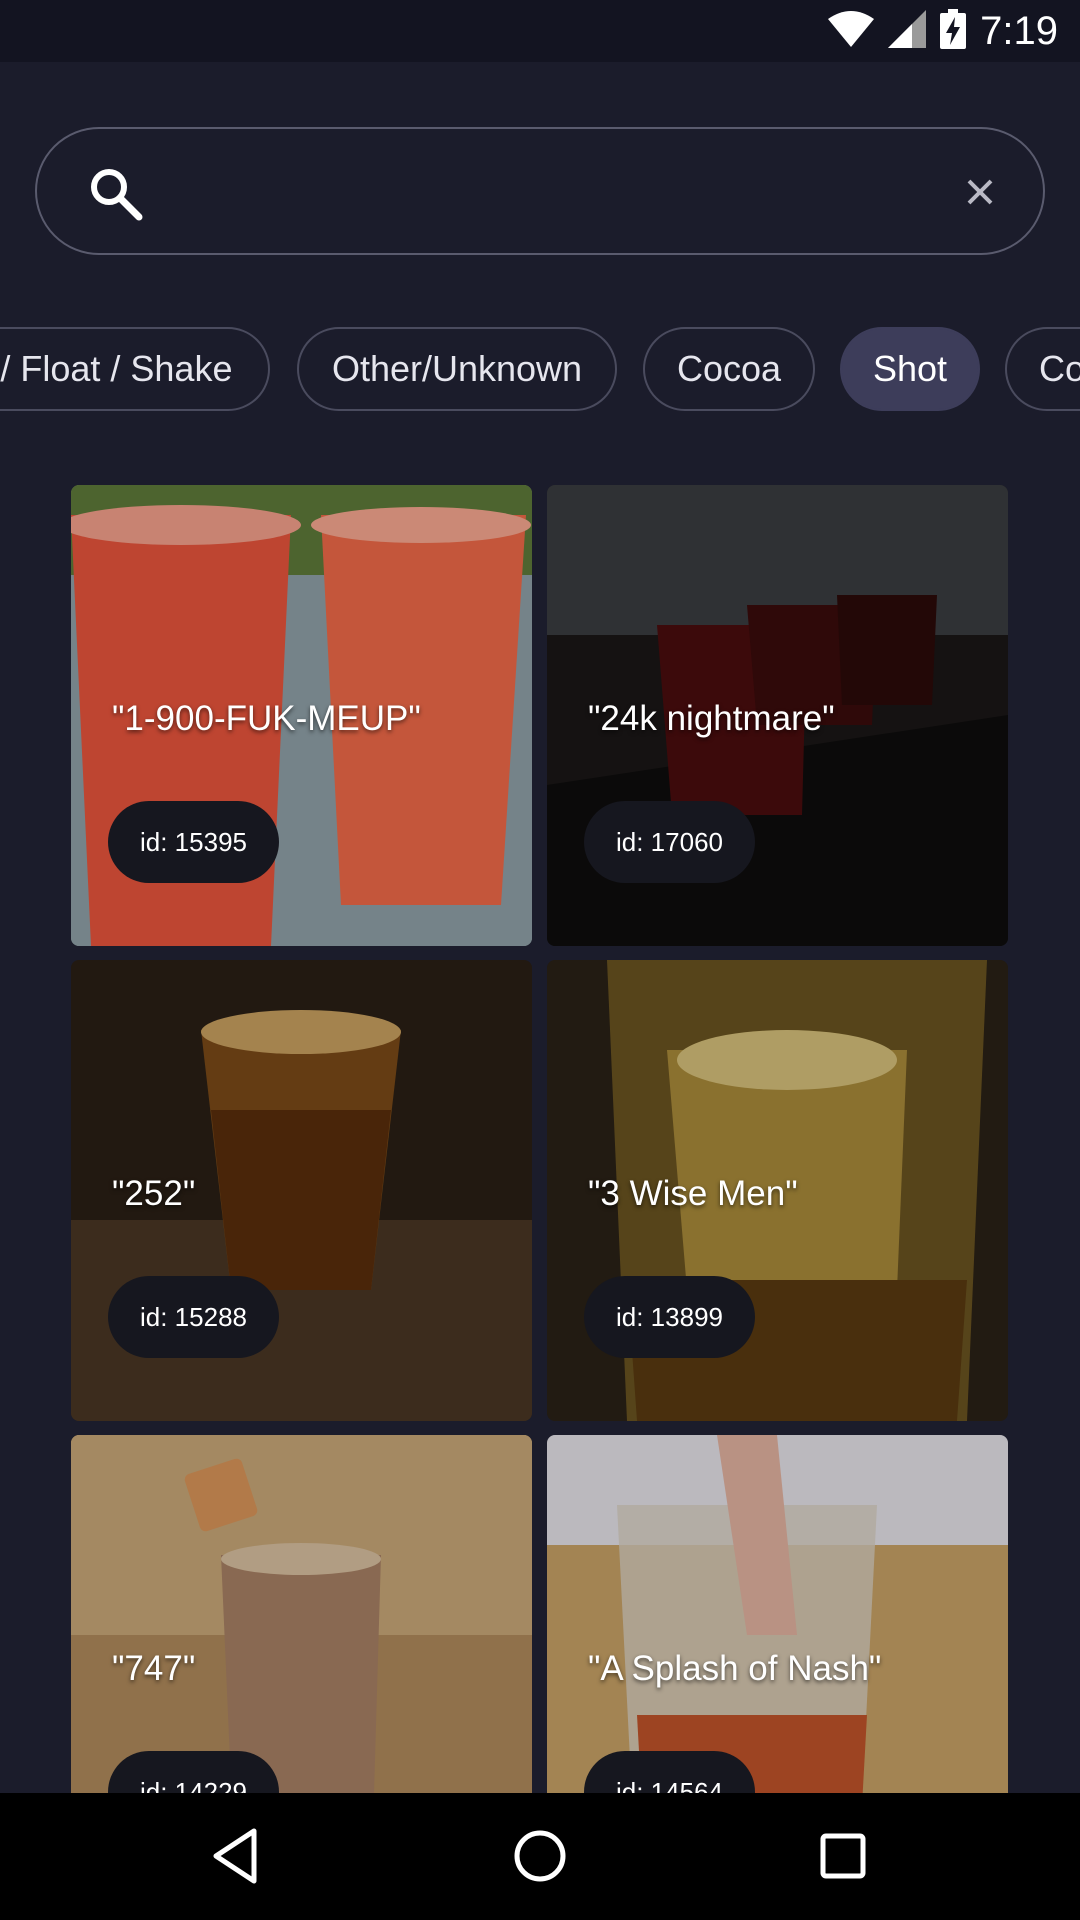  Describe the element at coordinates (115, 193) in the screenshot. I see `search-icon` at that location.